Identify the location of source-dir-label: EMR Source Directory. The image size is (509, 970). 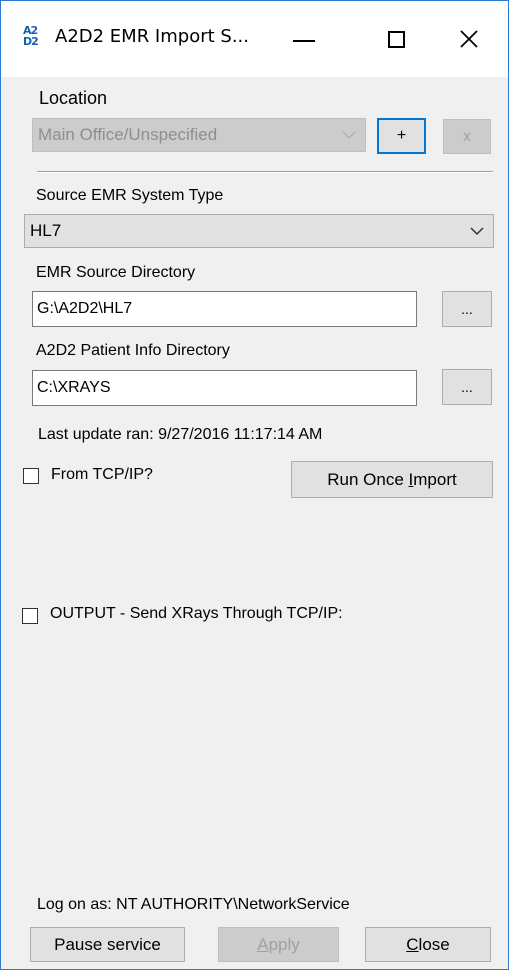
(116, 272).